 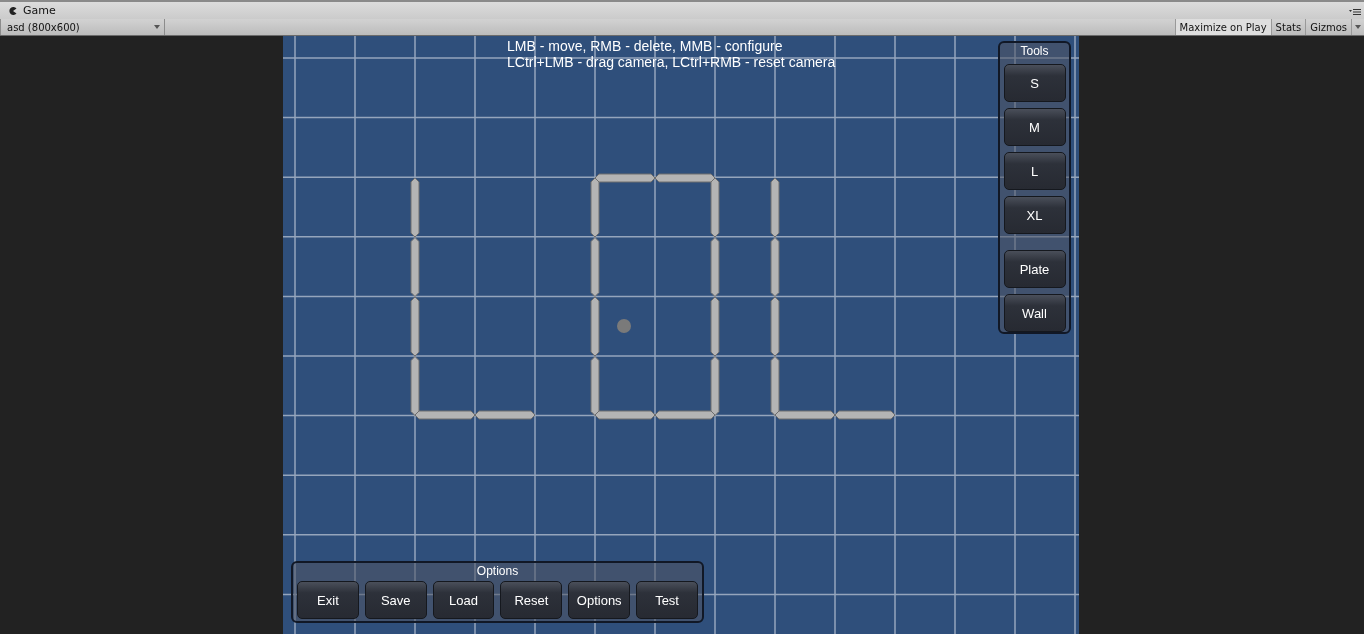 I want to click on panel-title: Options, so click(x=497, y=571).